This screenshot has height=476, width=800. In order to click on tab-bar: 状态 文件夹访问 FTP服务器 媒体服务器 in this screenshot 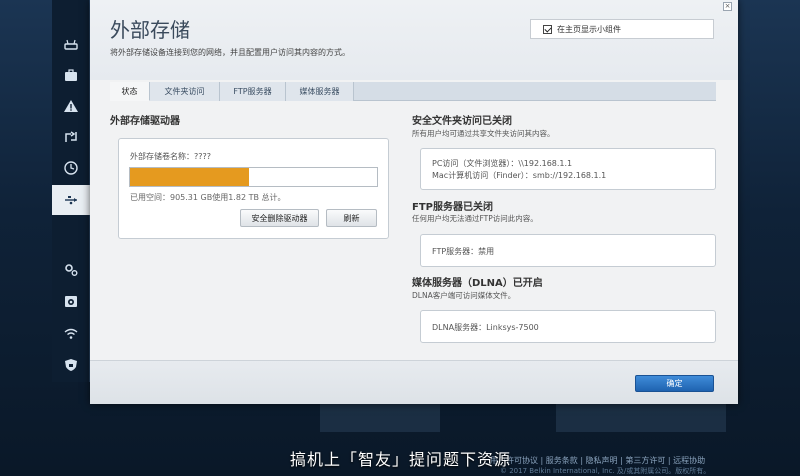, I will do `click(413, 91)`.